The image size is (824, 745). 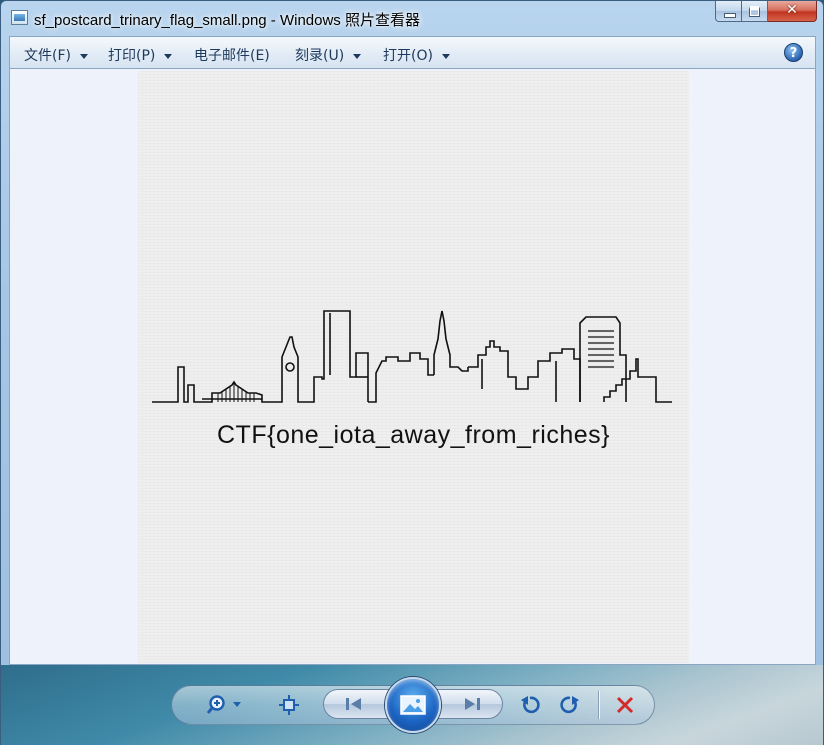 What do you see at coordinates (47, 56) in the screenshot?
I see `menu-file-label: 文件(F)` at bounding box center [47, 56].